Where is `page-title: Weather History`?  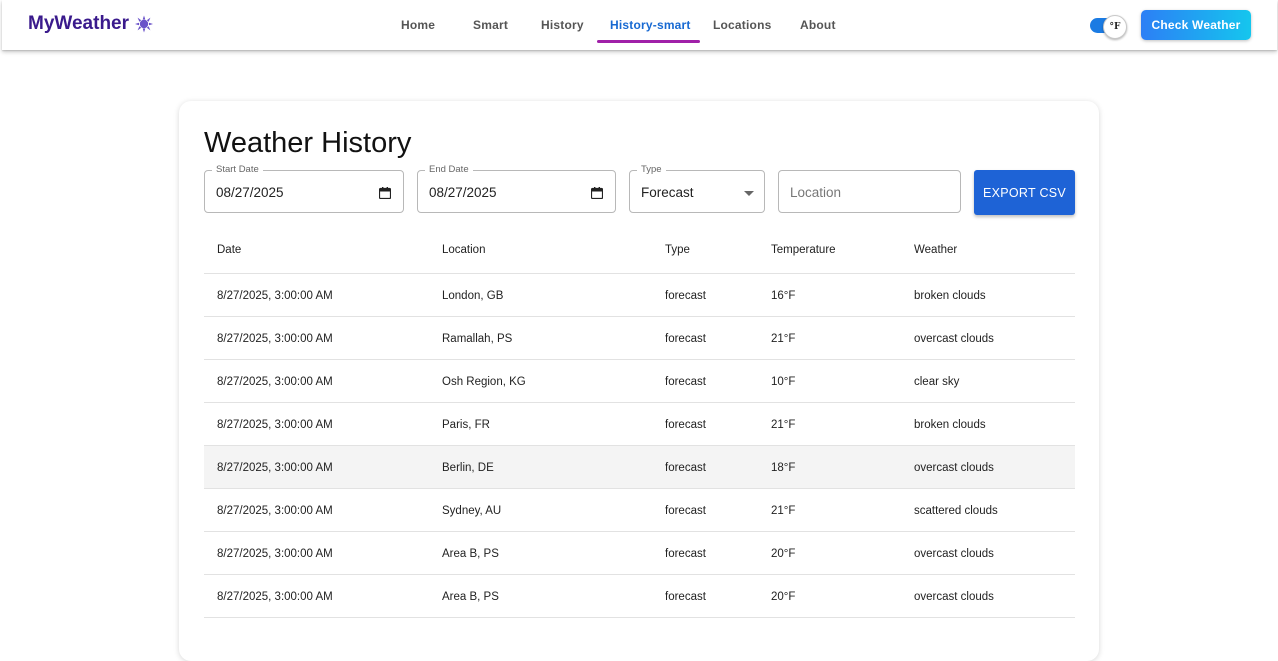 page-title: Weather History is located at coordinates (308, 143).